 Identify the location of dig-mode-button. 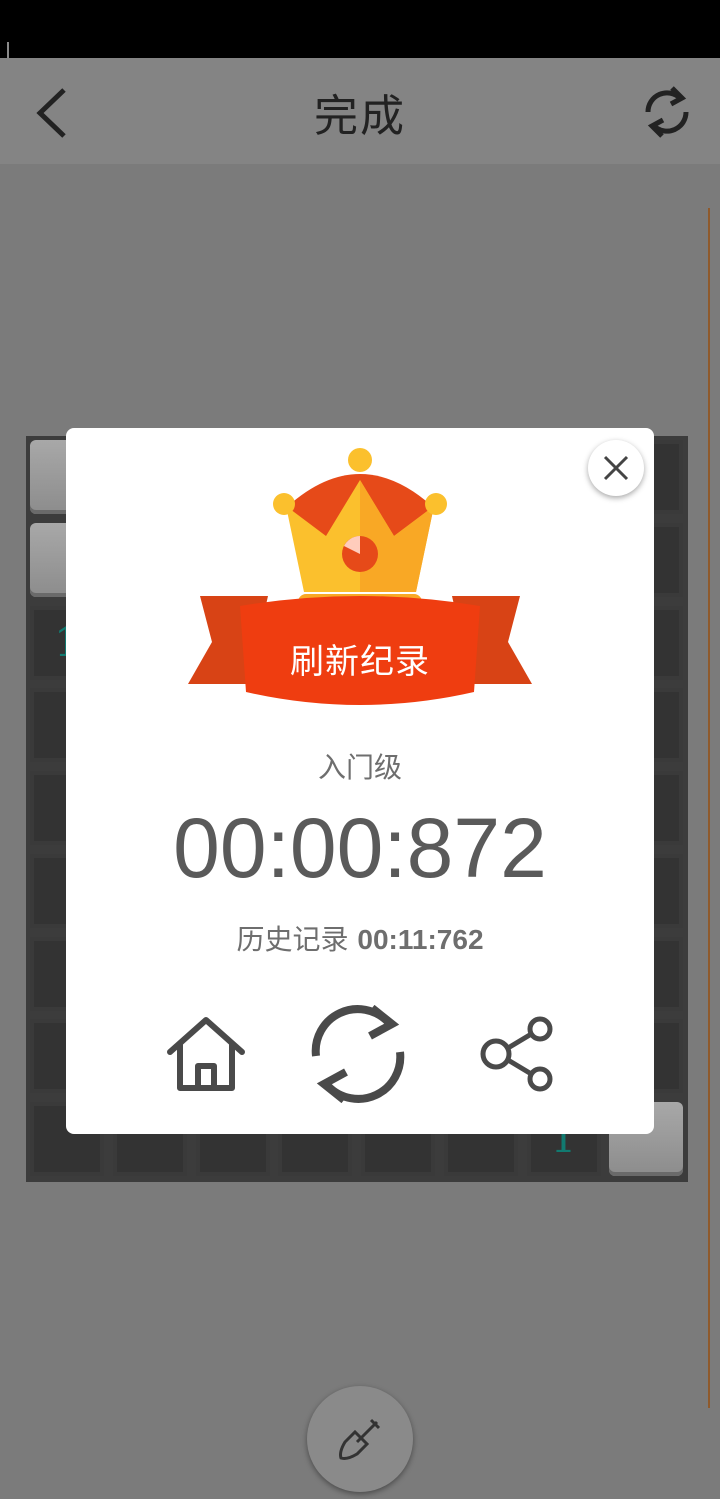
(360, 1439).